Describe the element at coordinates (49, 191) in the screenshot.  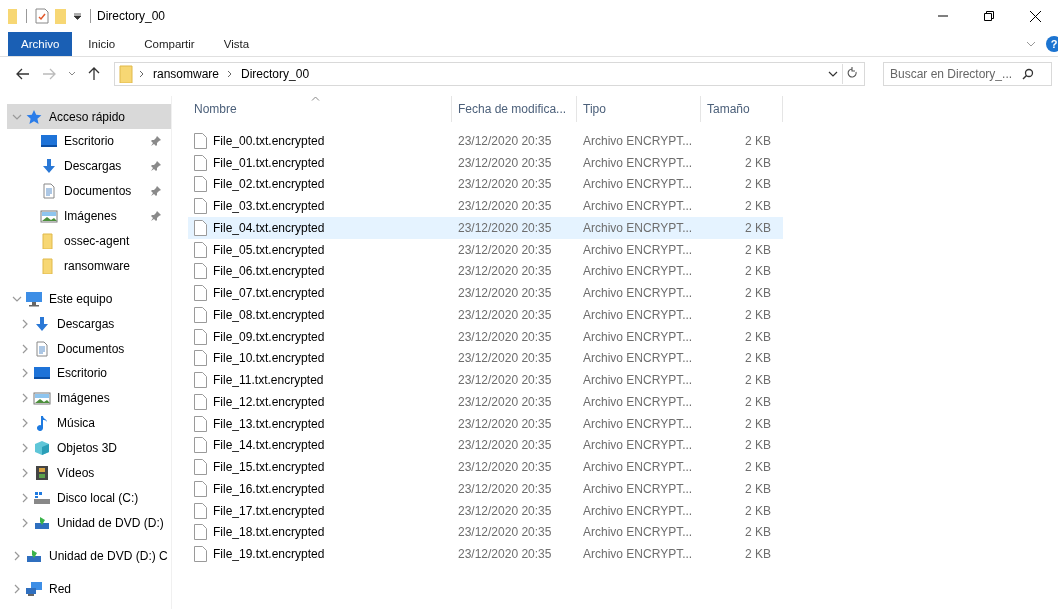
I see `document-icon` at that location.